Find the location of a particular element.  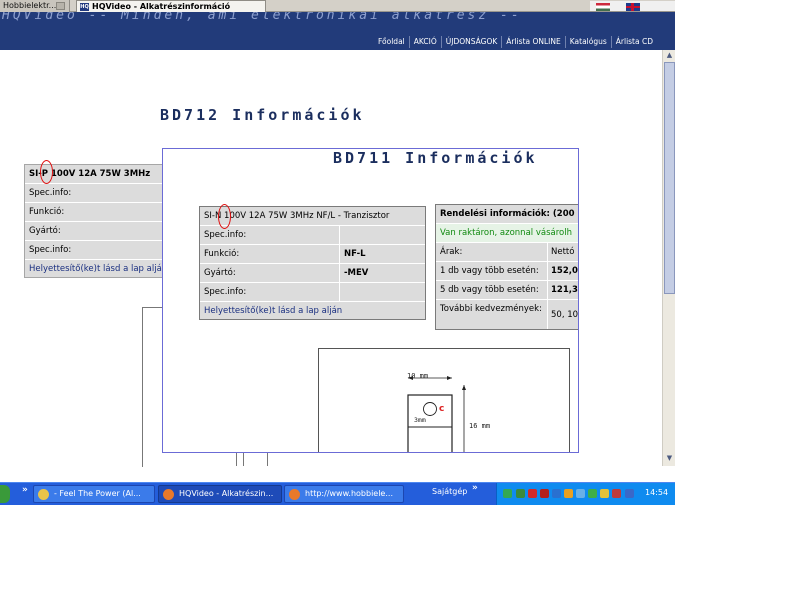

row-key: 1 db vagy több esetén: is located at coordinates (492, 271).